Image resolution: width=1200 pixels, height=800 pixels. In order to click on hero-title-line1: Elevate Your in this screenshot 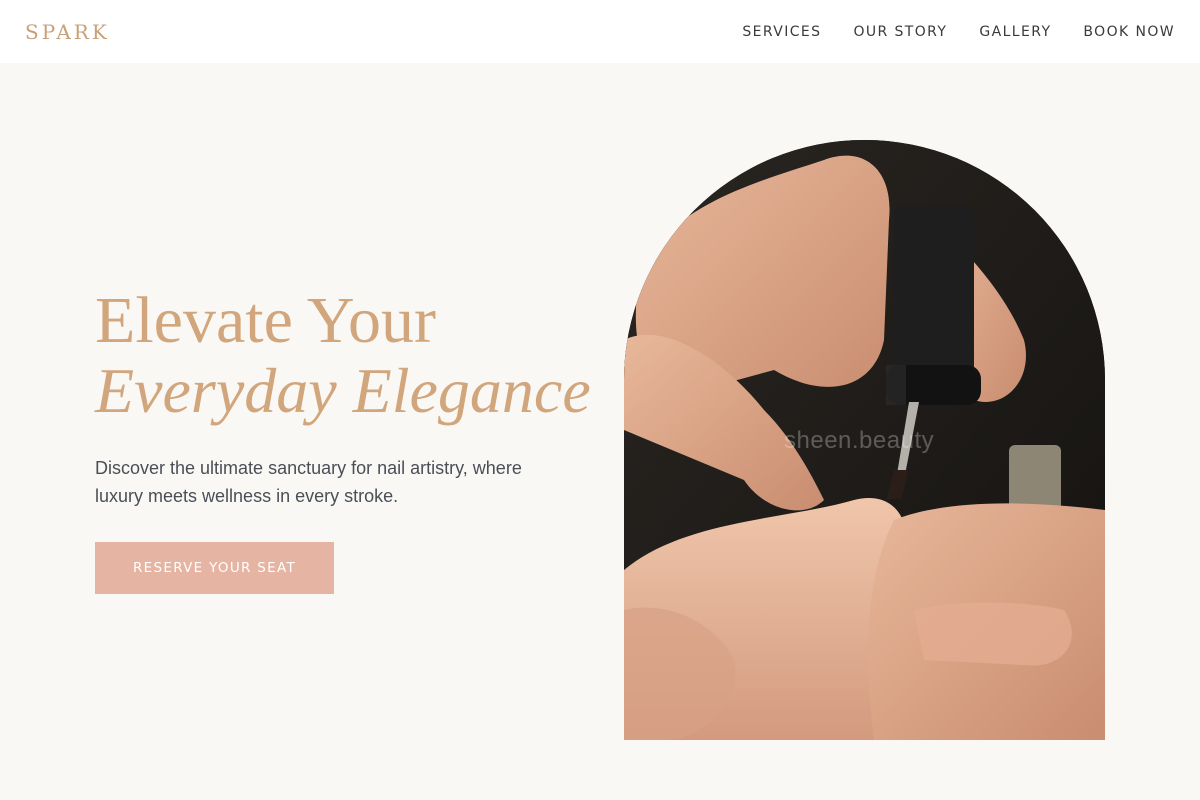, I will do `click(265, 320)`.